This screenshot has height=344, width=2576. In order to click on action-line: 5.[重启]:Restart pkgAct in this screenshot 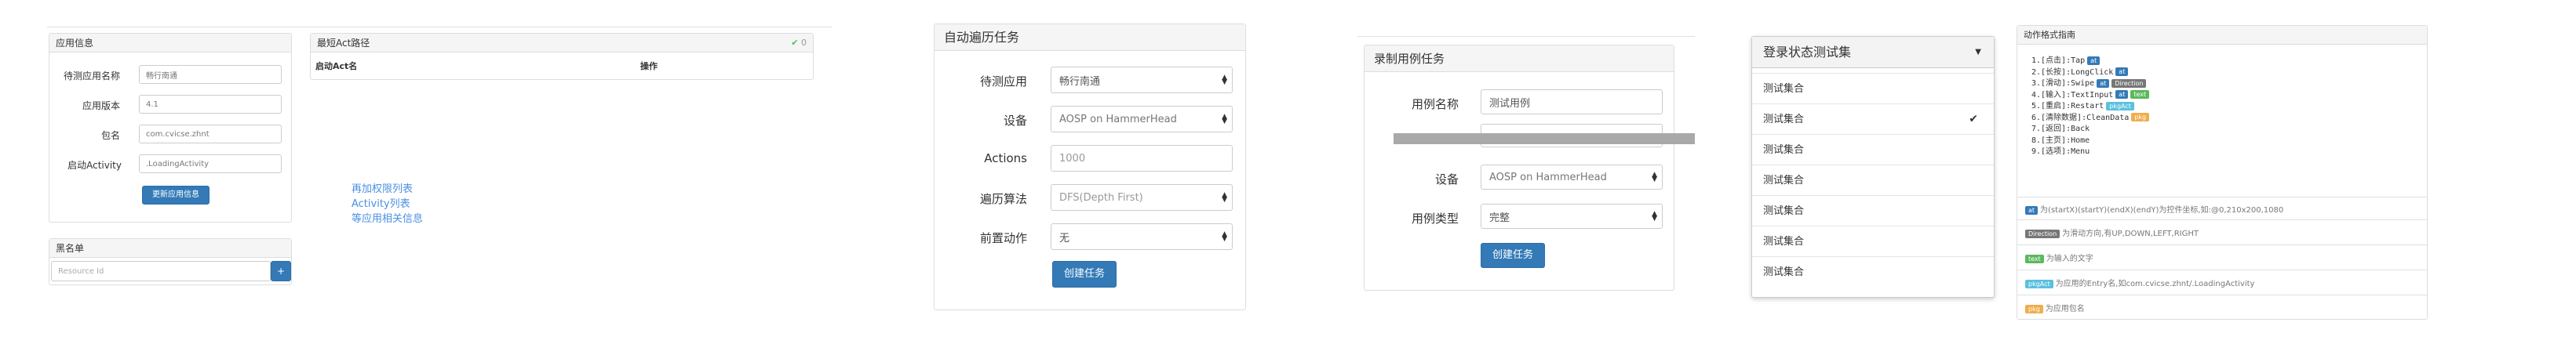, I will do `click(2090, 107)`.